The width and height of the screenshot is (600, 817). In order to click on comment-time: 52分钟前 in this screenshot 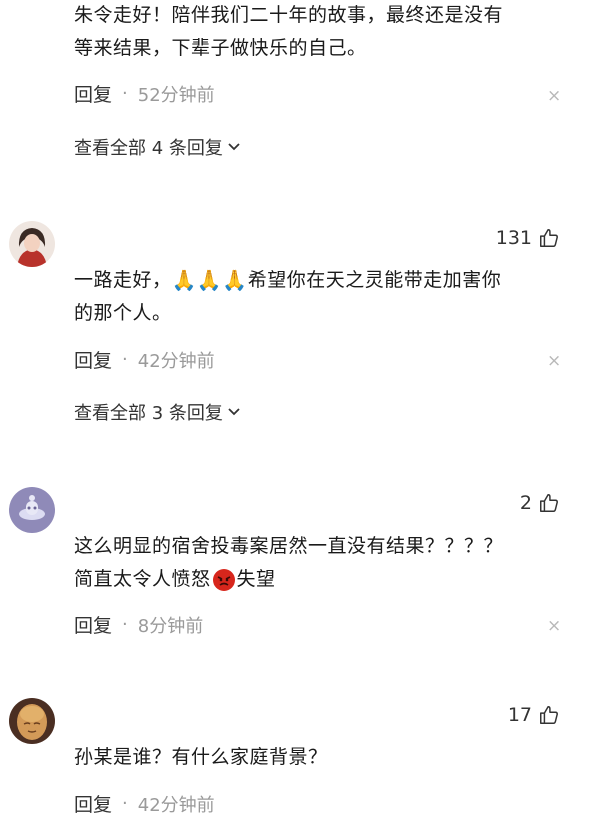, I will do `click(176, 95)`.